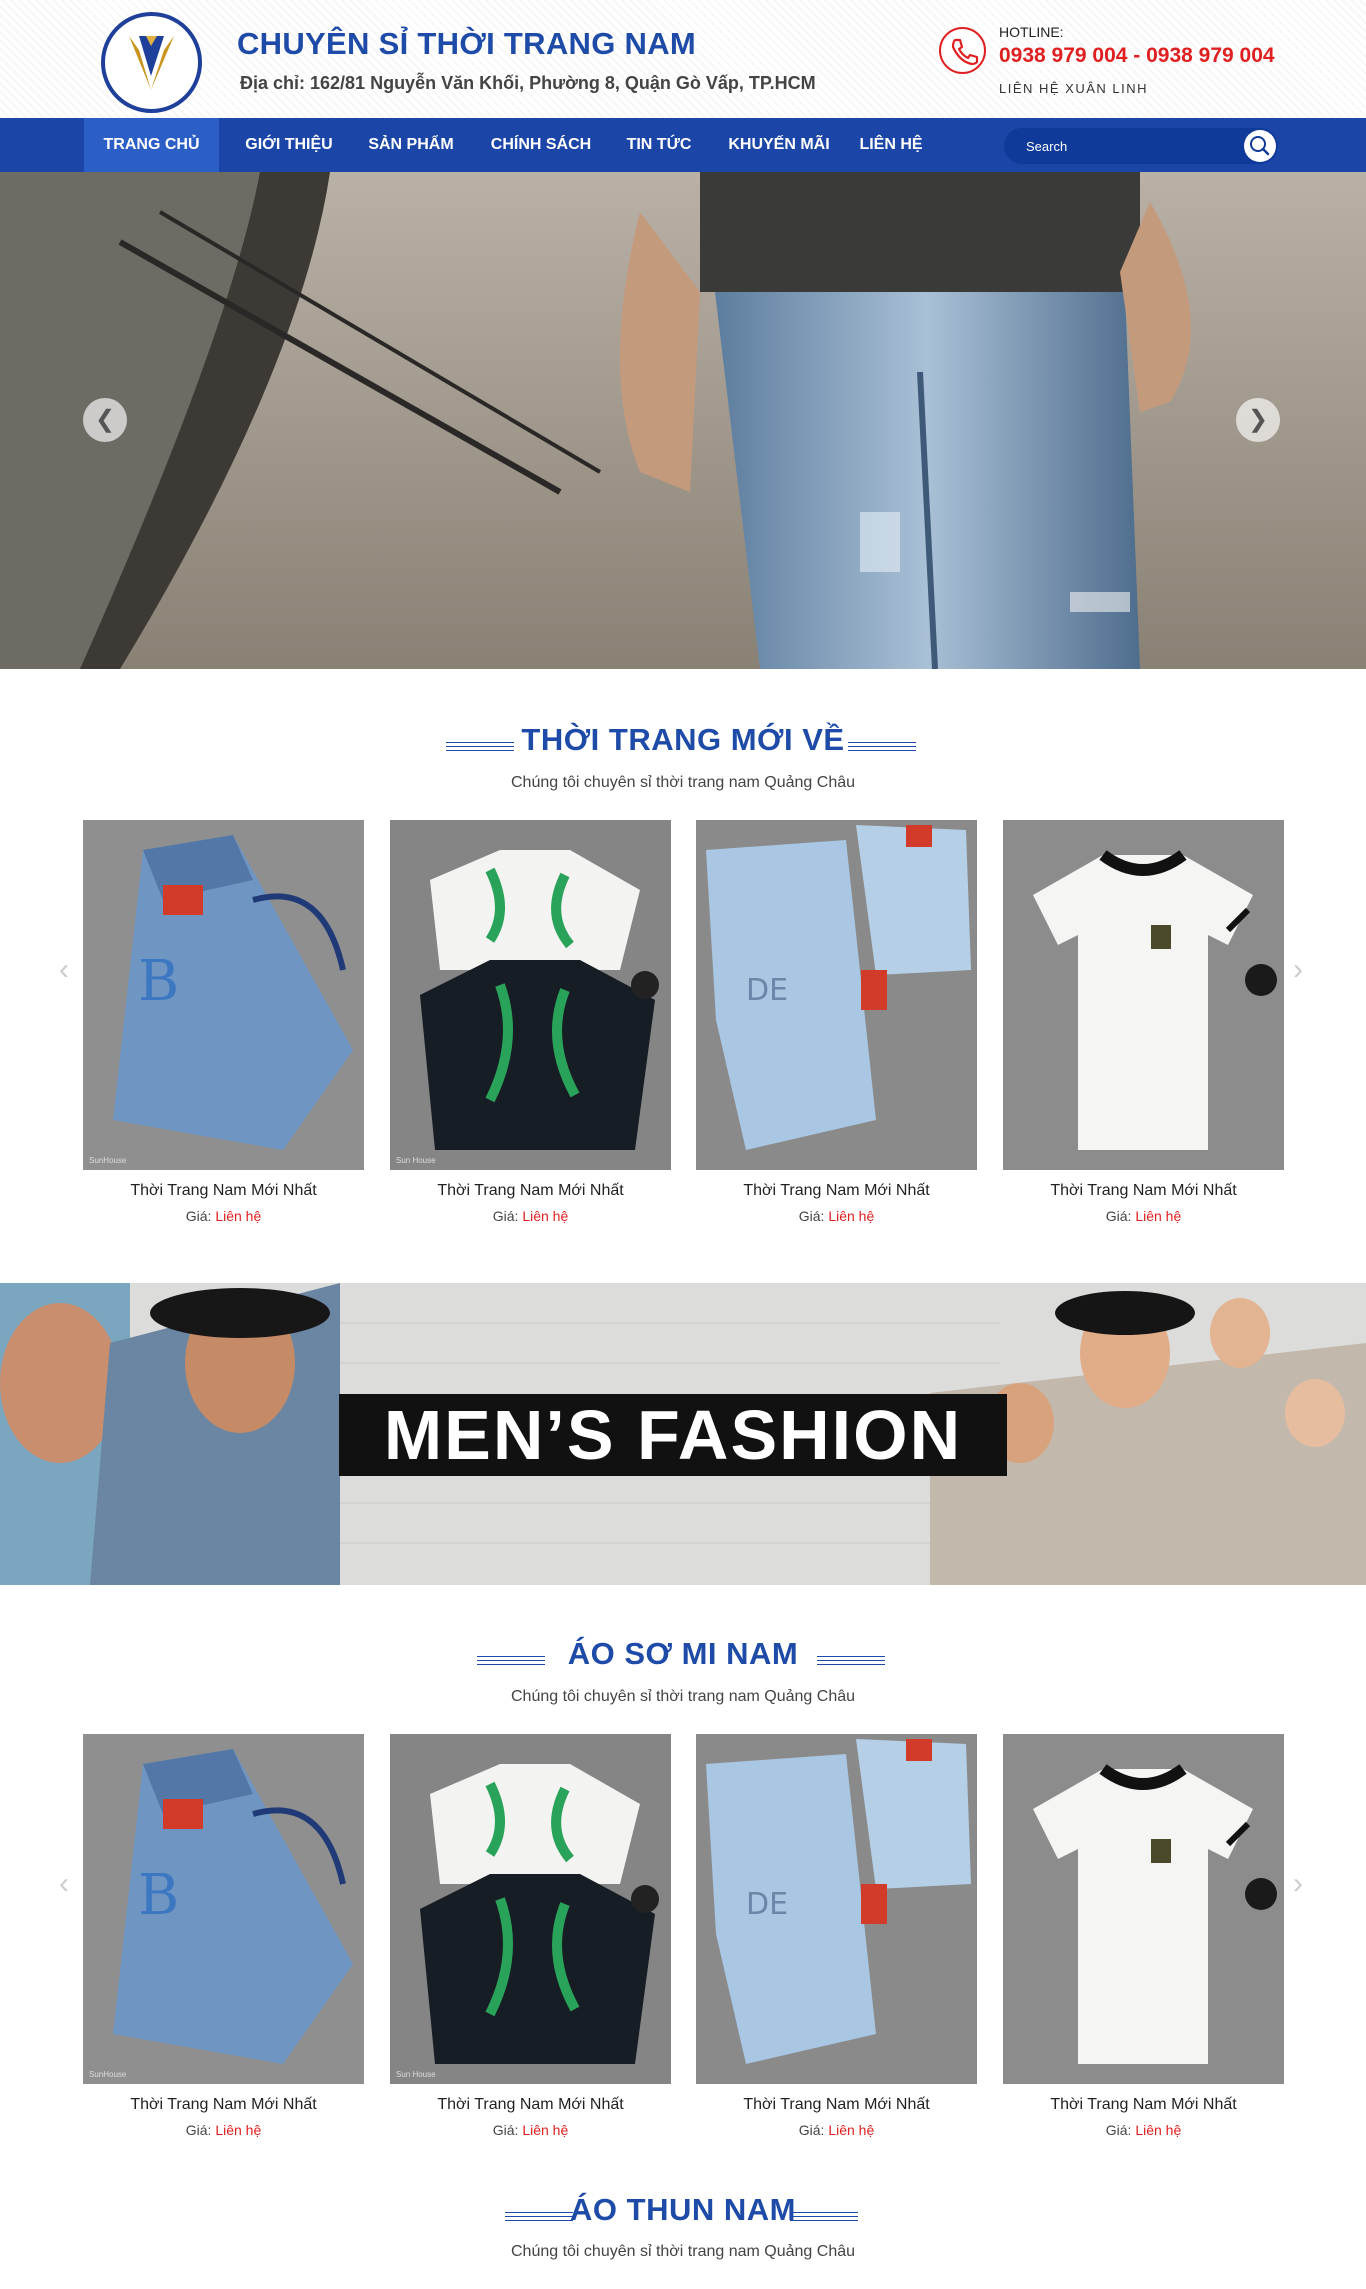 This screenshot has width=1366, height=2289. Describe the element at coordinates (1131, 146) in the screenshot. I see `search-input` at that location.